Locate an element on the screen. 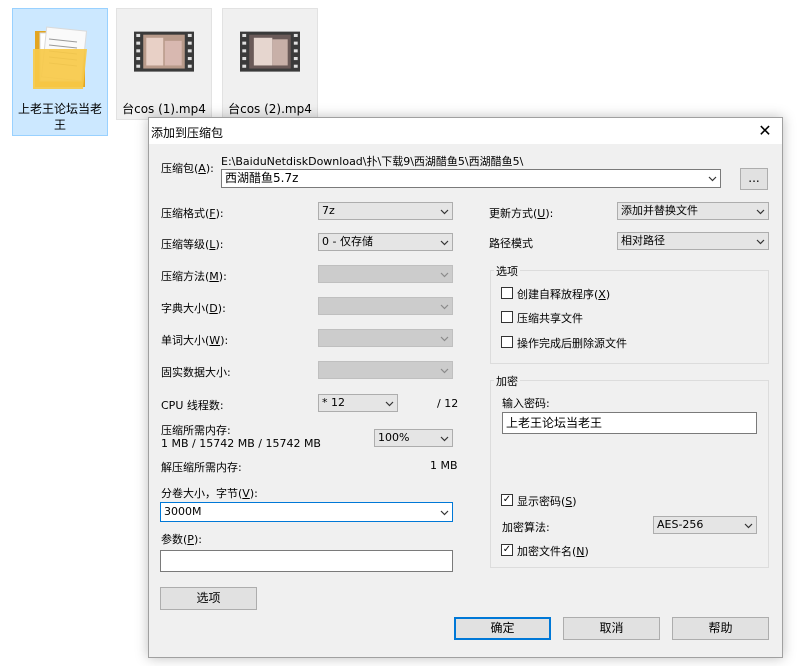 Image resolution: width=800 pixels, height=666 pixels. cpu-threads-select: * 12 is located at coordinates (358, 403).